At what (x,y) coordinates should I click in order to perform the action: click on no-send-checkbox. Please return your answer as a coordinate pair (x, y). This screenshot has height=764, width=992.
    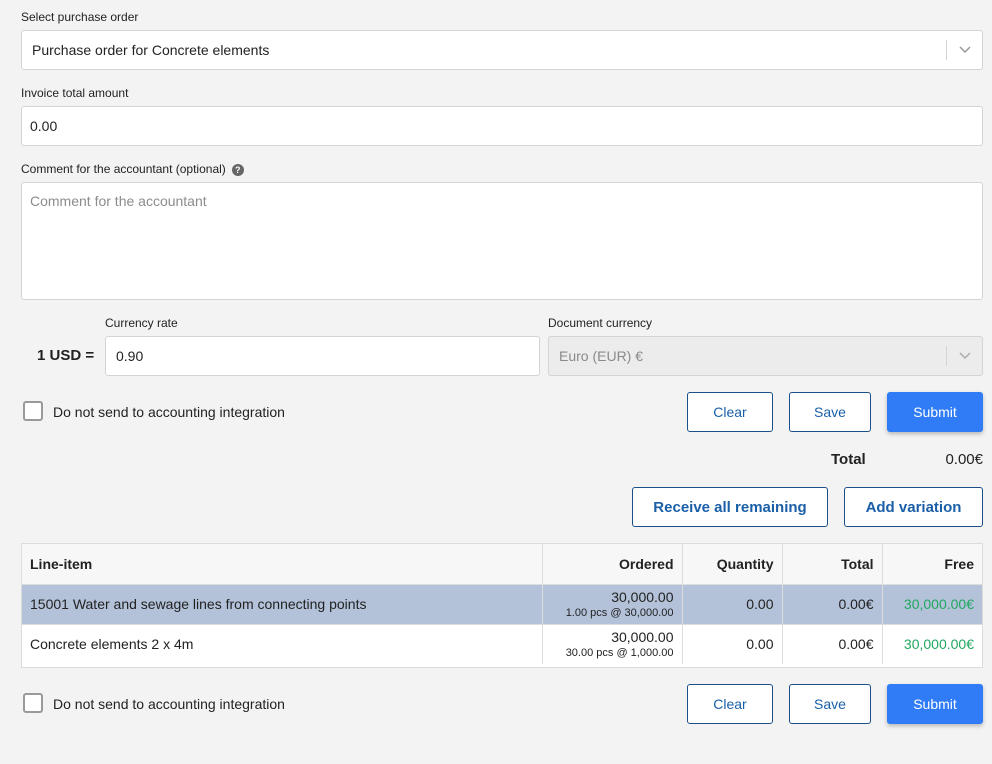
    Looking at the image, I should click on (33, 411).